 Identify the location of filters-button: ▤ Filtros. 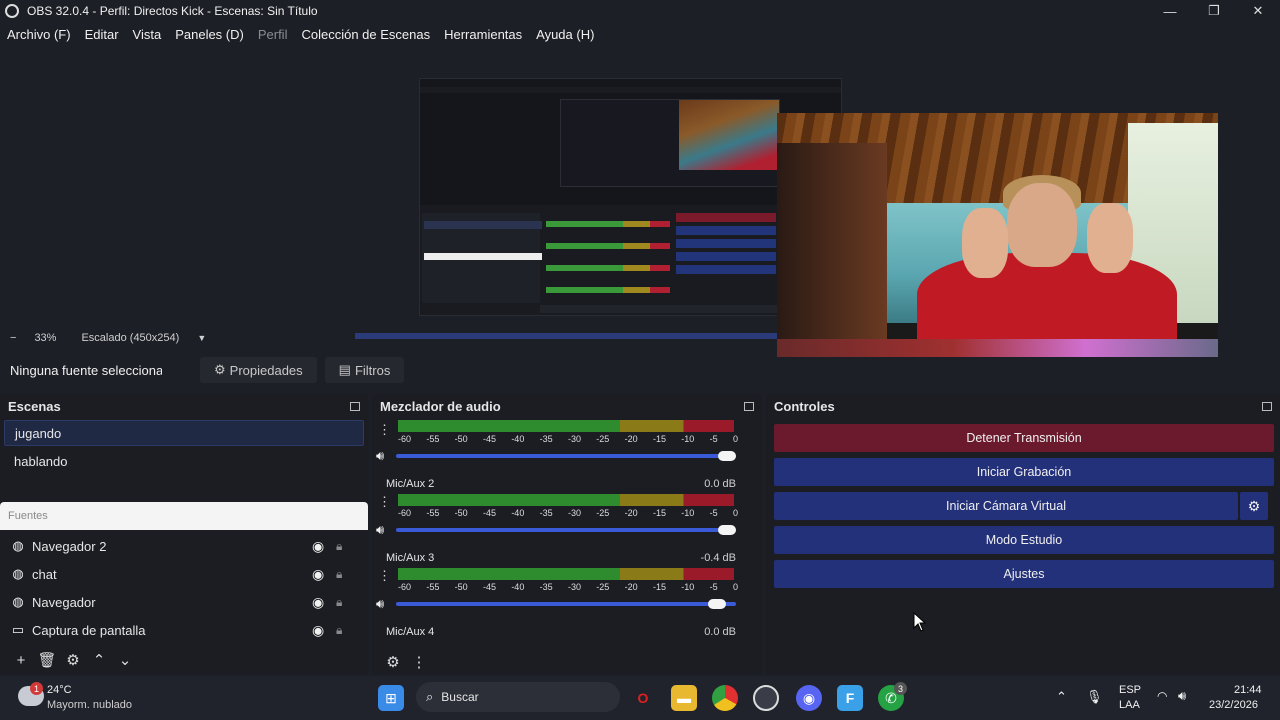
(364, 370).